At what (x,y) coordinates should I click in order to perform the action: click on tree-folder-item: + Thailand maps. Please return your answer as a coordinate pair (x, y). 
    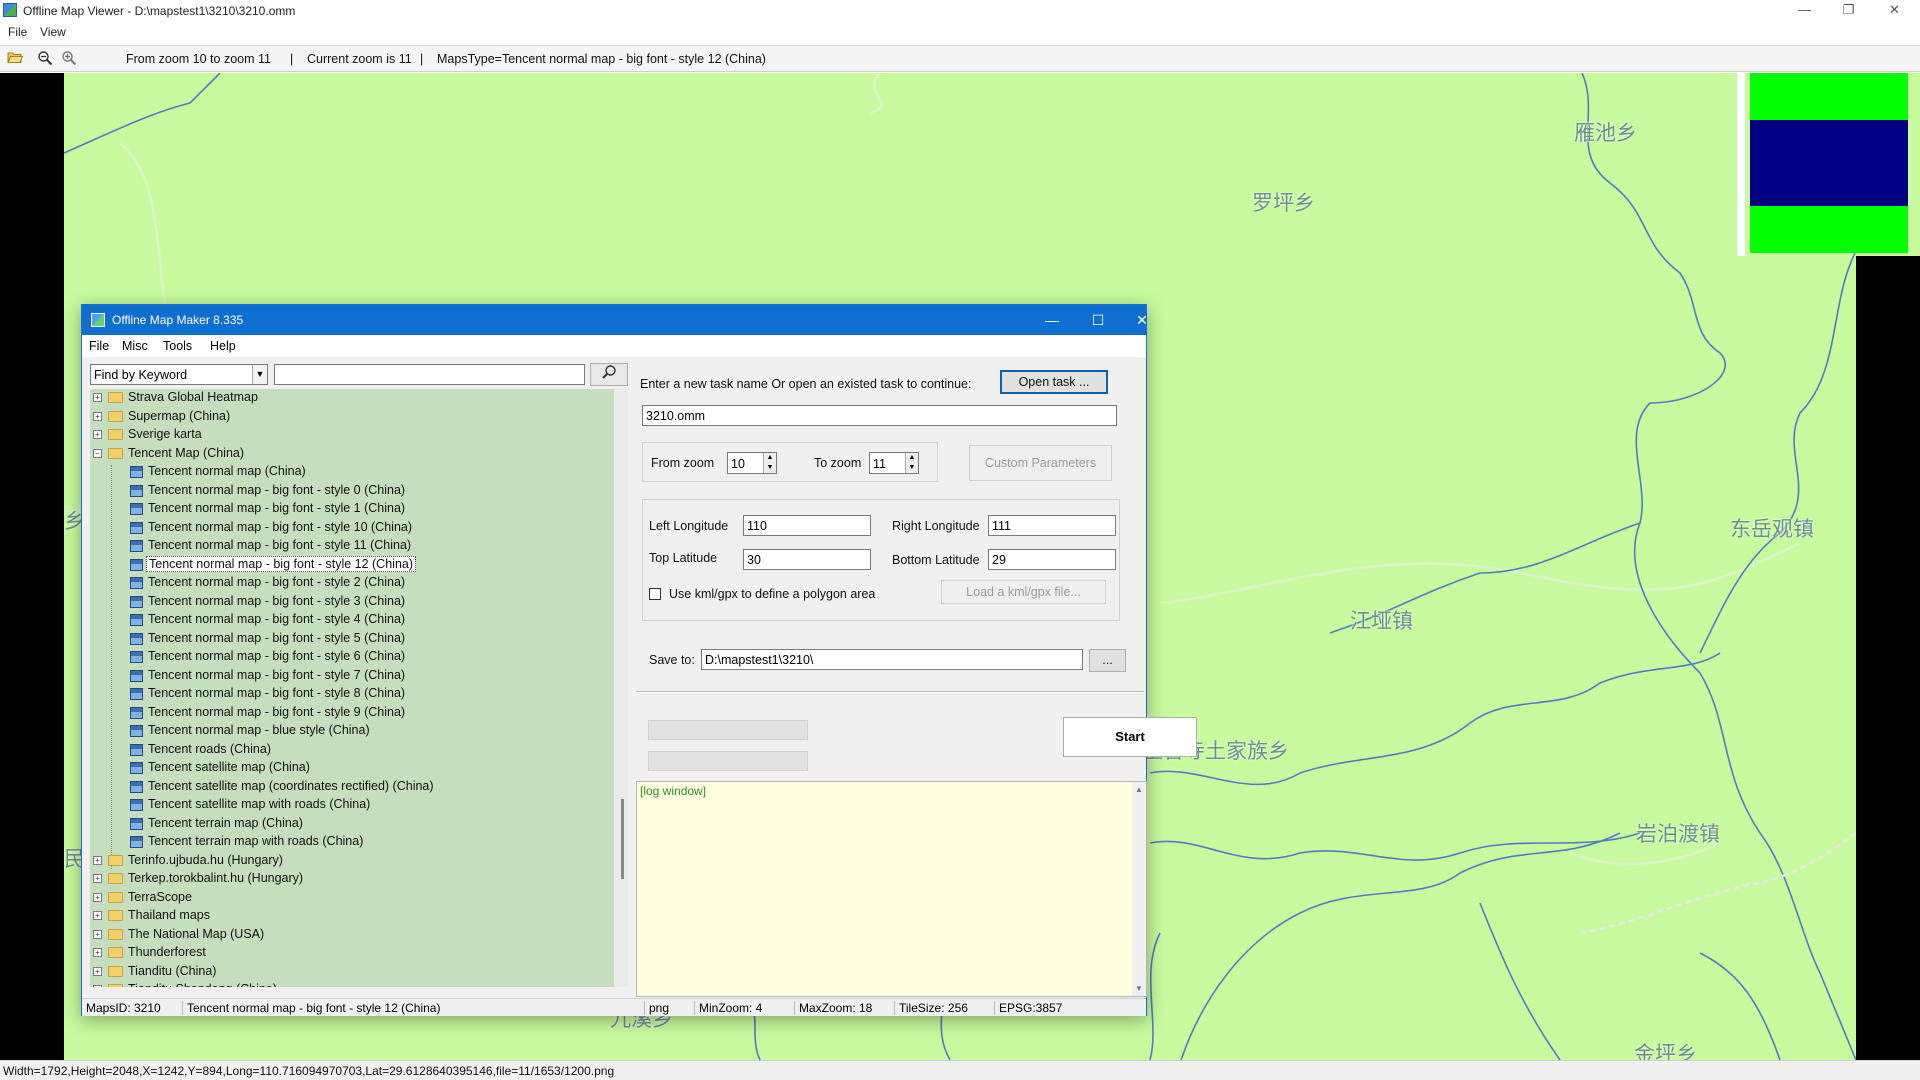
    Looking at the image, I should click on (350, 916).